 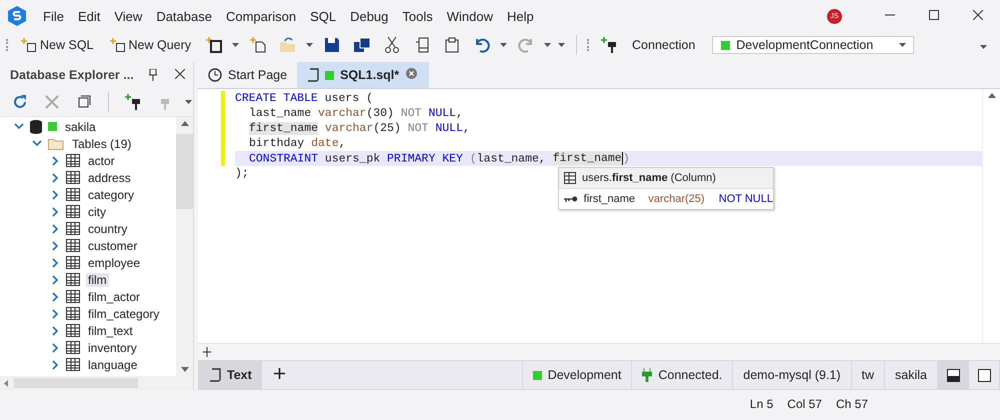 What do you see at coordinates (412, 73) in the screenshot?
I see `close-tab-icon` at bounding box center [412, 73].